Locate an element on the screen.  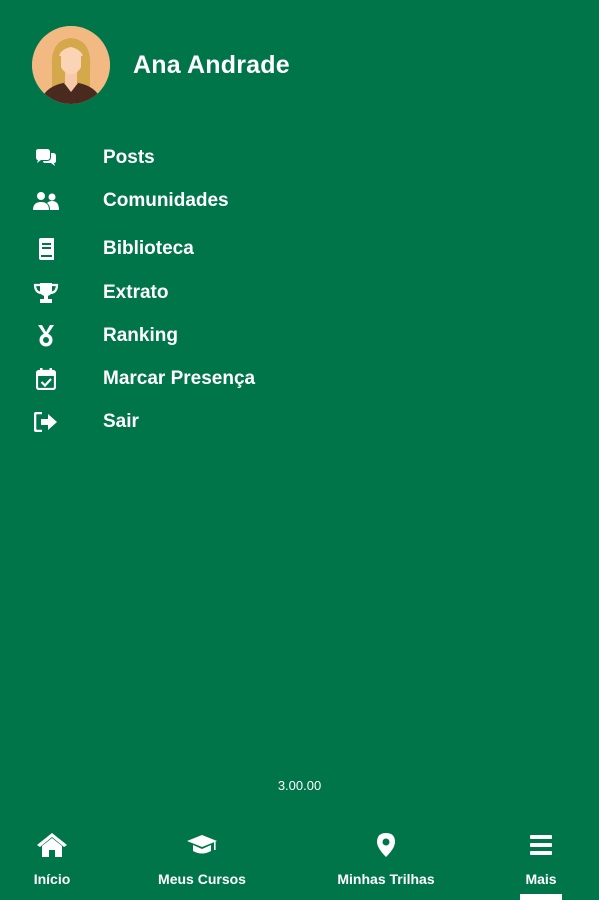
menu-item-label: Comunidades is located at coordinates (166, 200).